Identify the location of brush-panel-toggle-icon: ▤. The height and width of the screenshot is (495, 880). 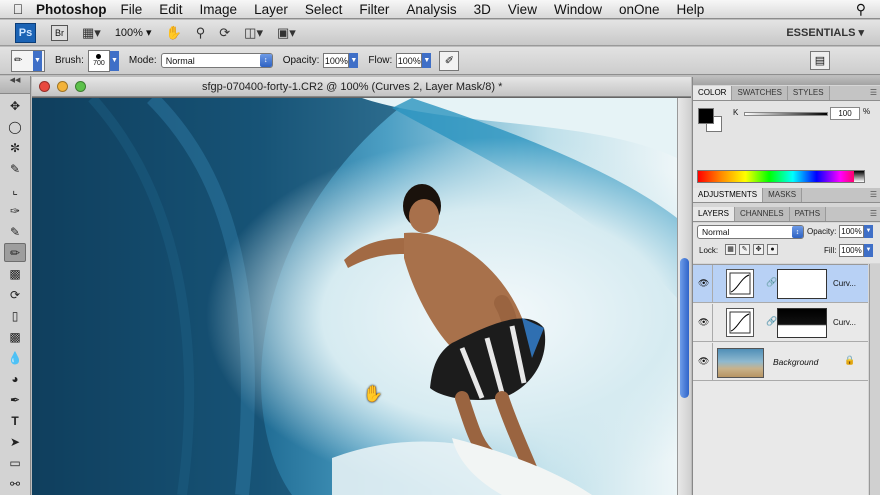
(820, 60).